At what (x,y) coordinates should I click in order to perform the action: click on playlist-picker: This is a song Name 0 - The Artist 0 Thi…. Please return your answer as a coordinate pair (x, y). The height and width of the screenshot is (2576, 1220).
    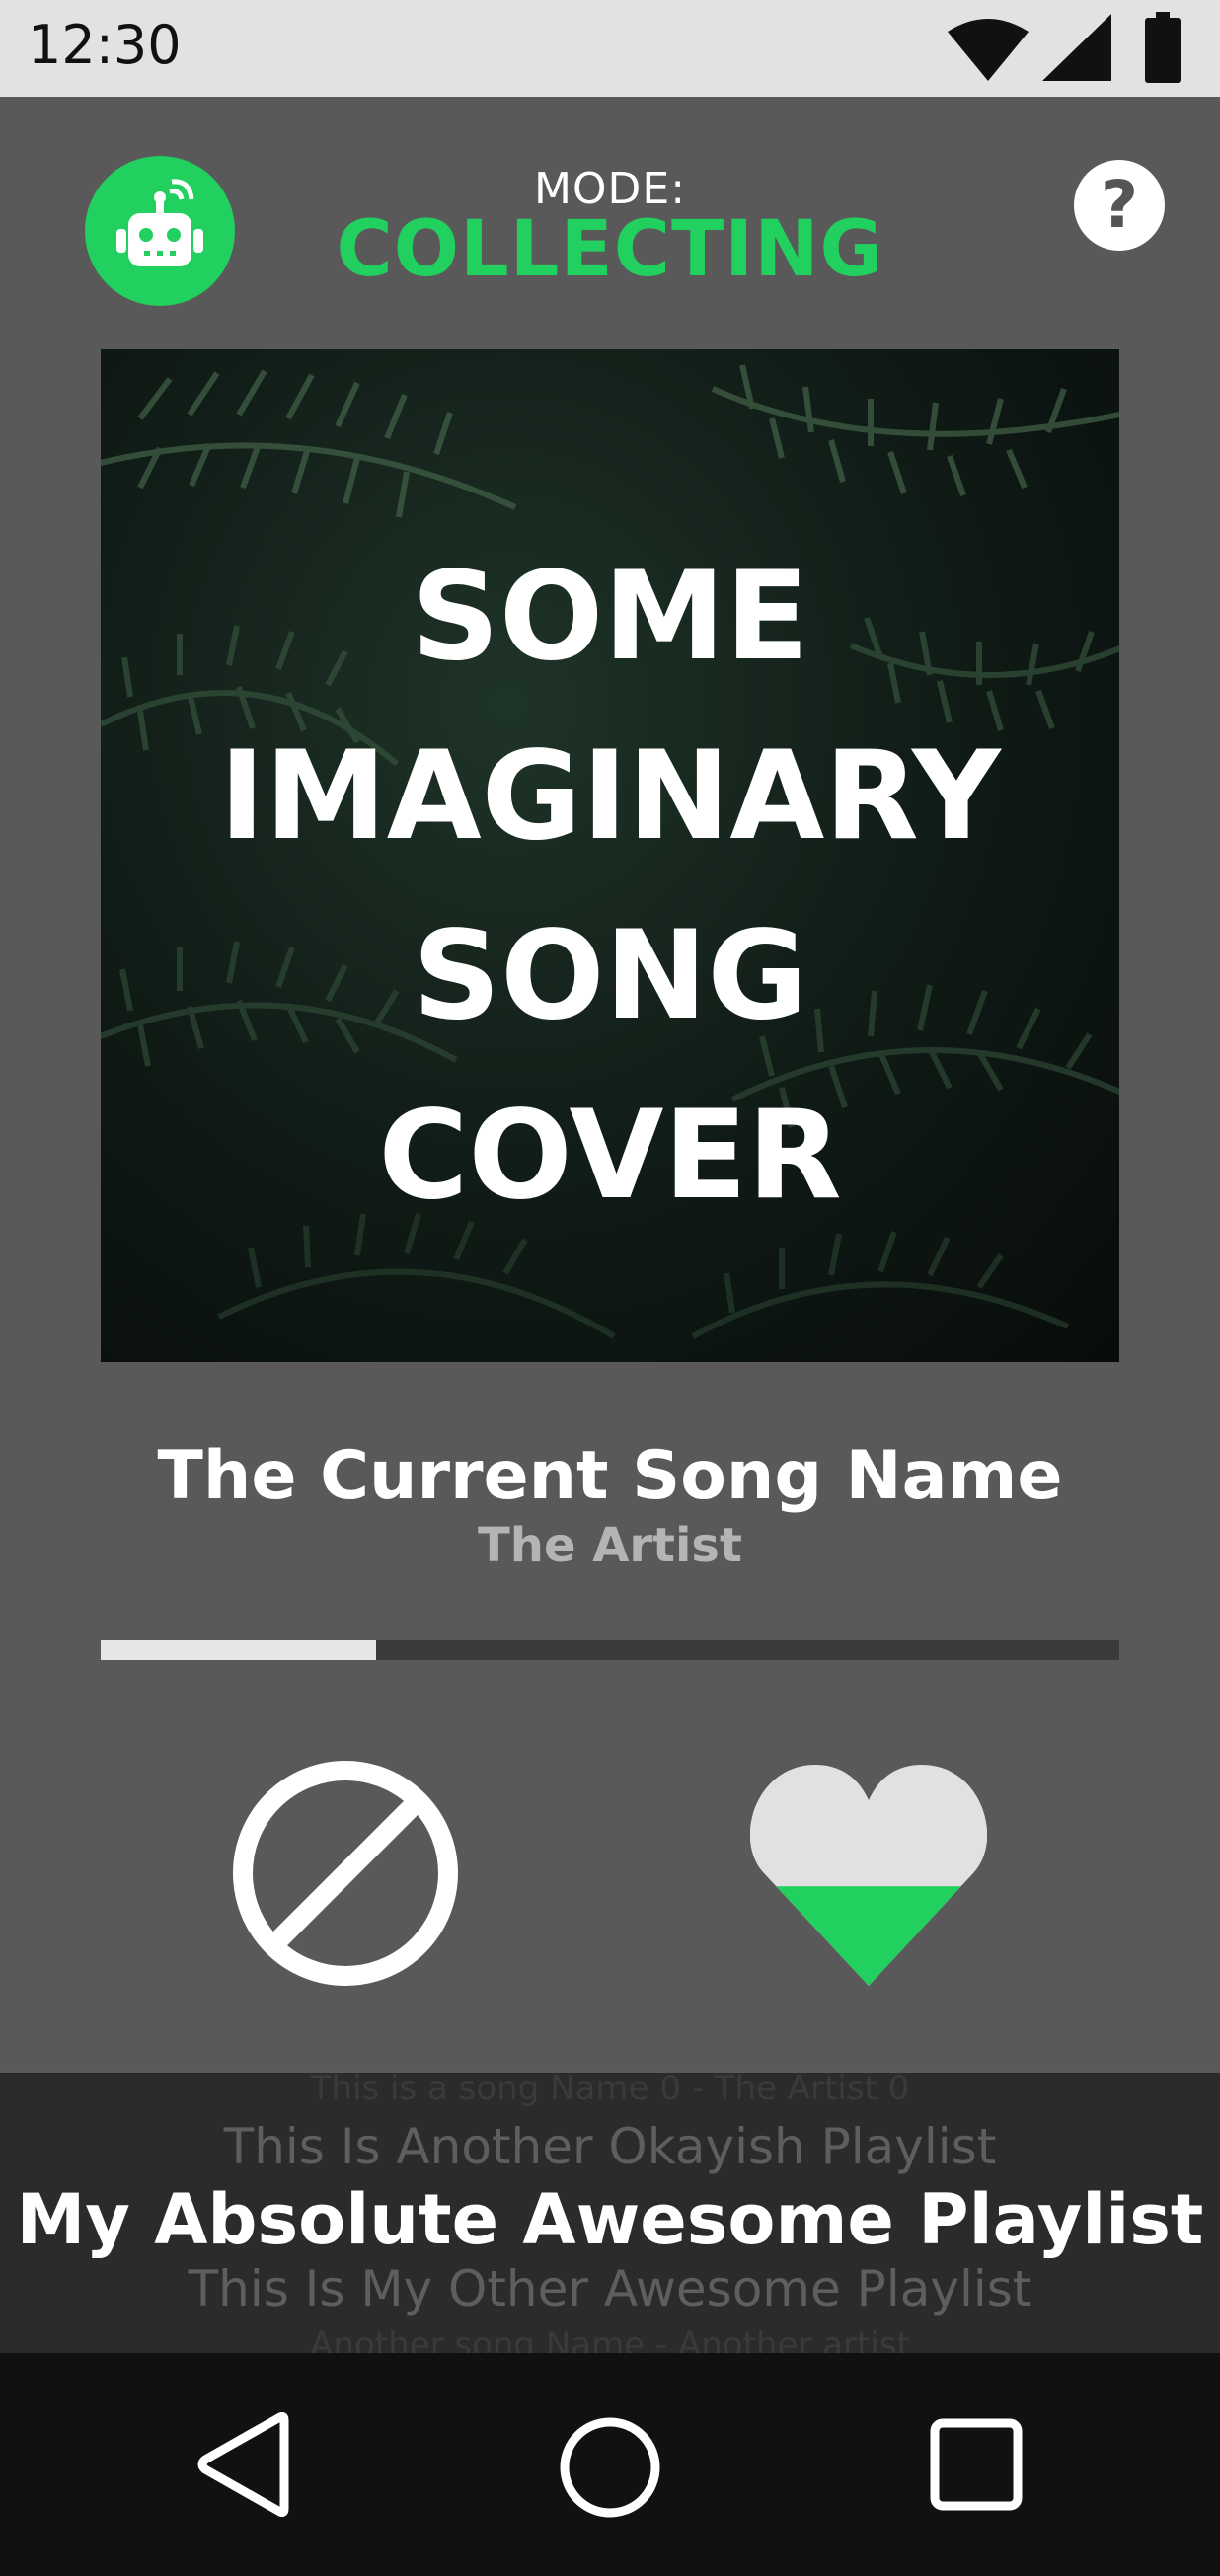
    Looking at the image, I should click on (610, 2213).